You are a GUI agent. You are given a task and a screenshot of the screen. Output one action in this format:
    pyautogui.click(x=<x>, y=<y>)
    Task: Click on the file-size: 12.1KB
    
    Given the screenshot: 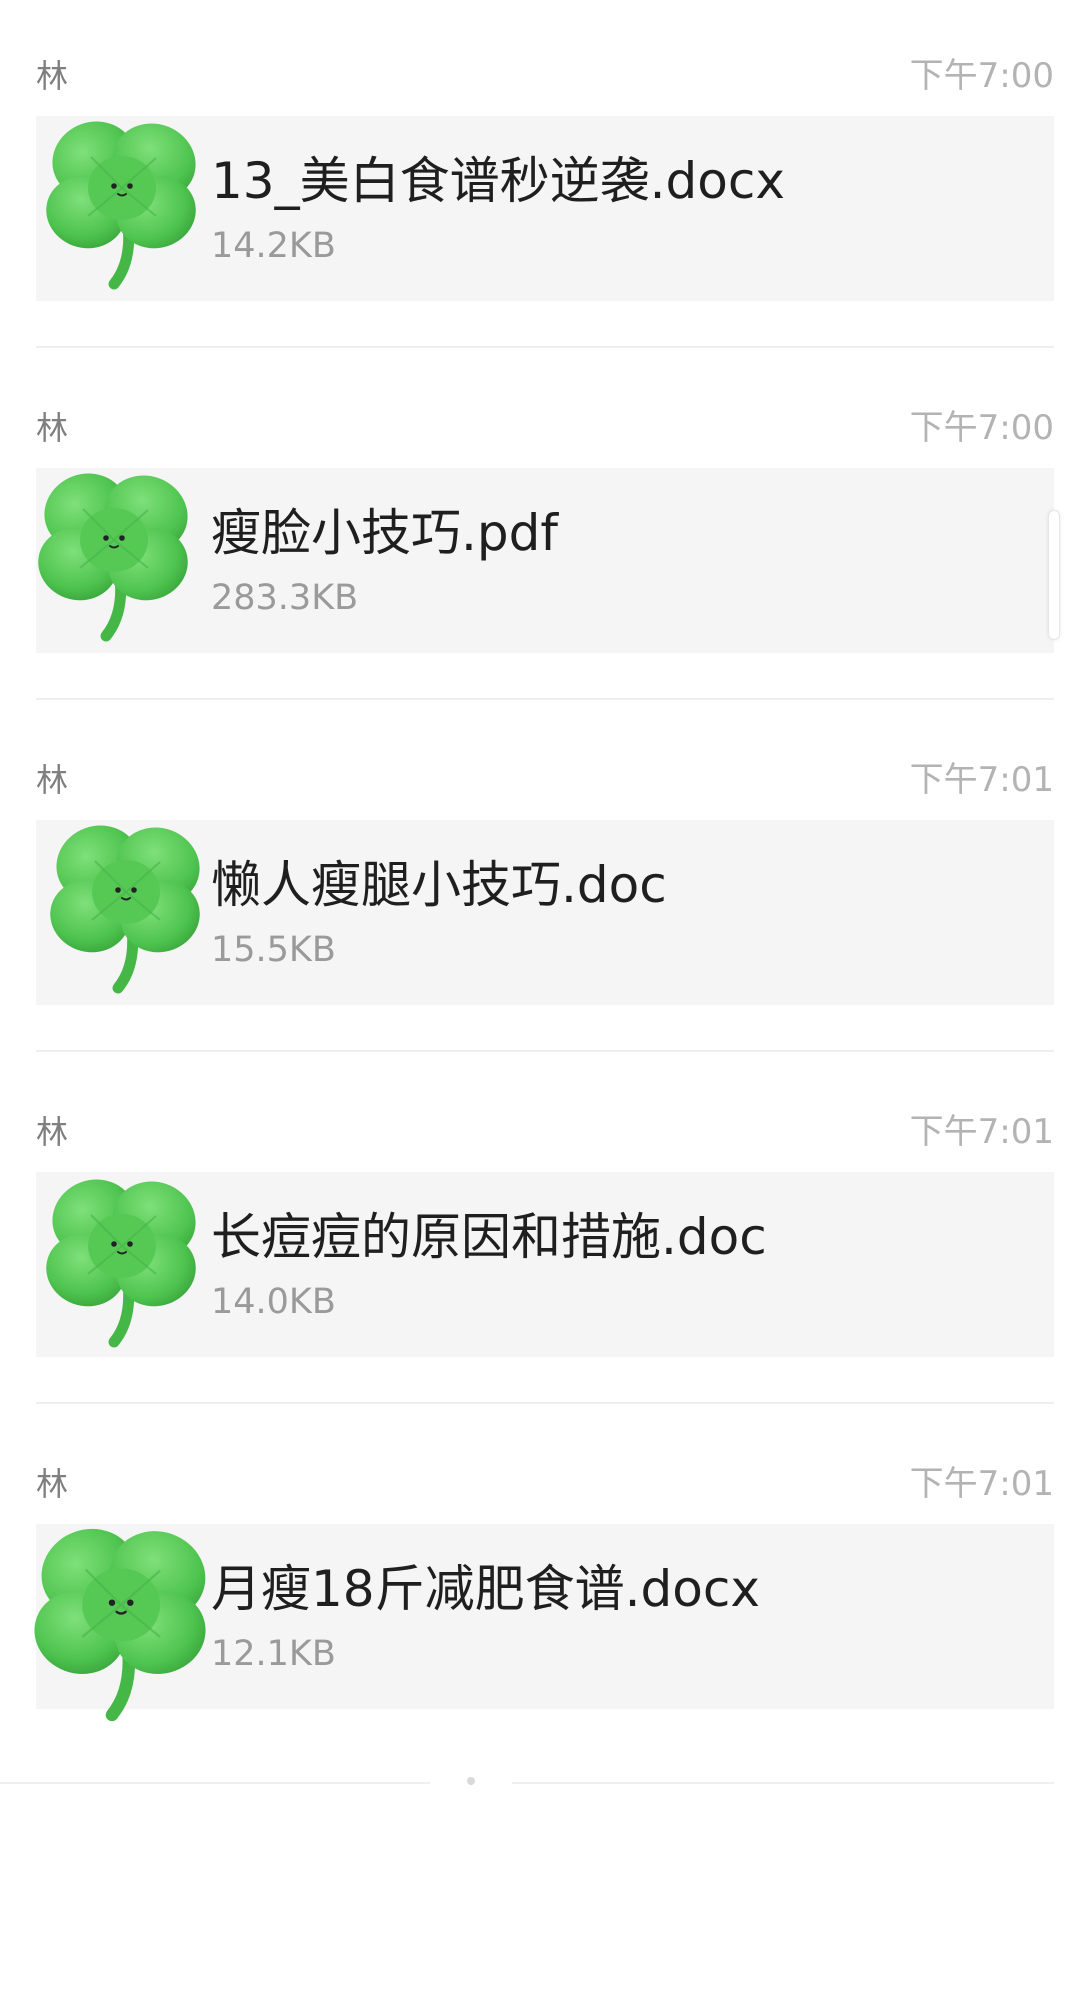 What is the action you would take?
    pyautogui.click(x=273, y=1654)
    